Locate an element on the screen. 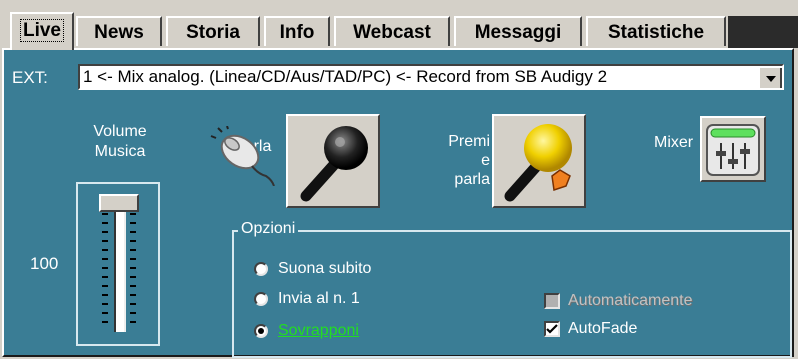  mixer-icon is located at coordinates (733, 150).